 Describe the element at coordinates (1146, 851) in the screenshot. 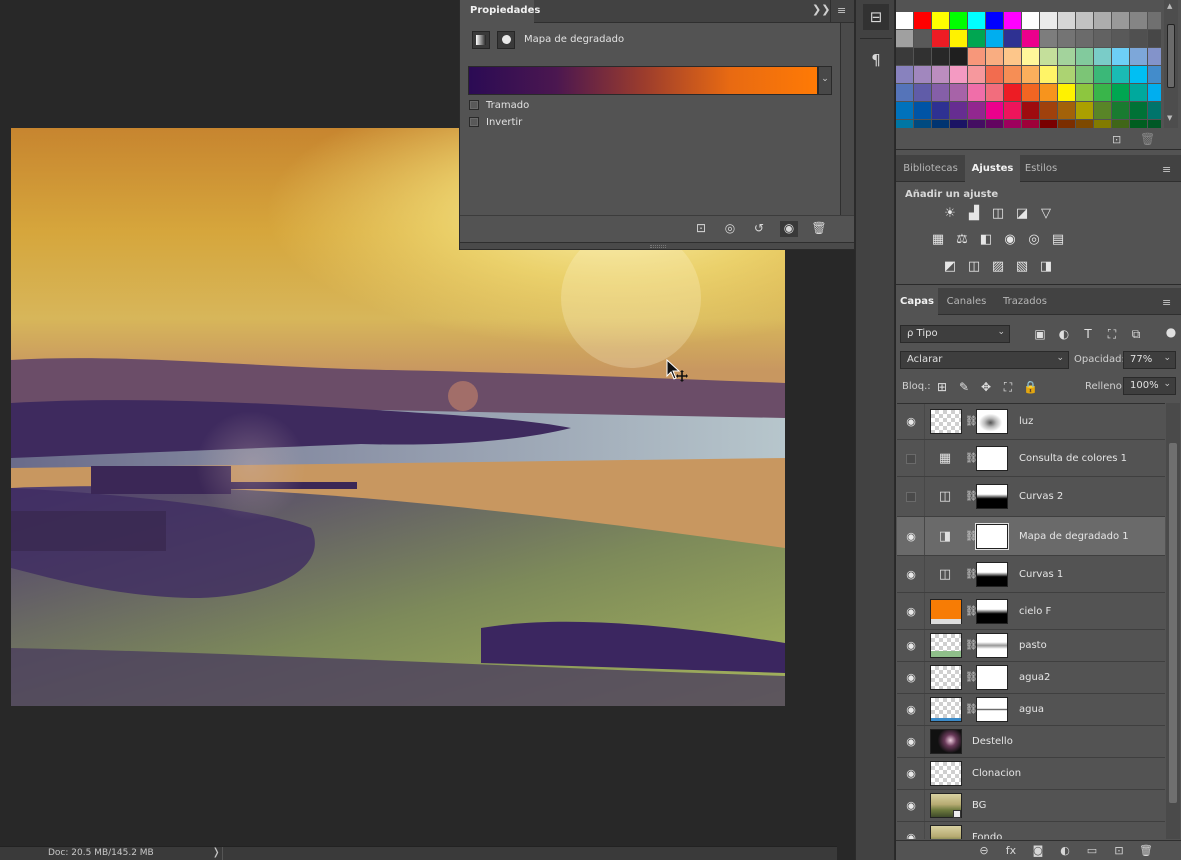

I see `delete-layer-icon: 🗑` at that location.